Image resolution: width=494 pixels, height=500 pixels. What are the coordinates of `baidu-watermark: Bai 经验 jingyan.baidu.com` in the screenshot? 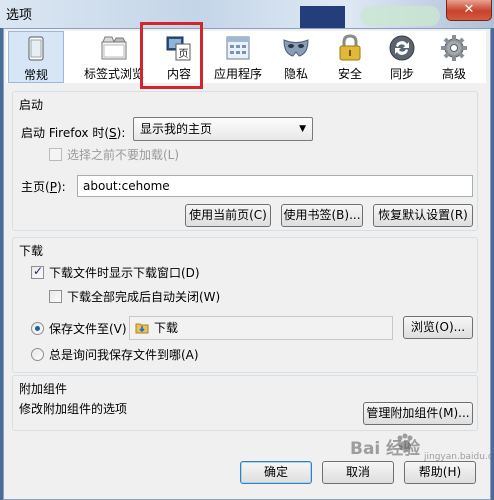 It's located at (422, 447).